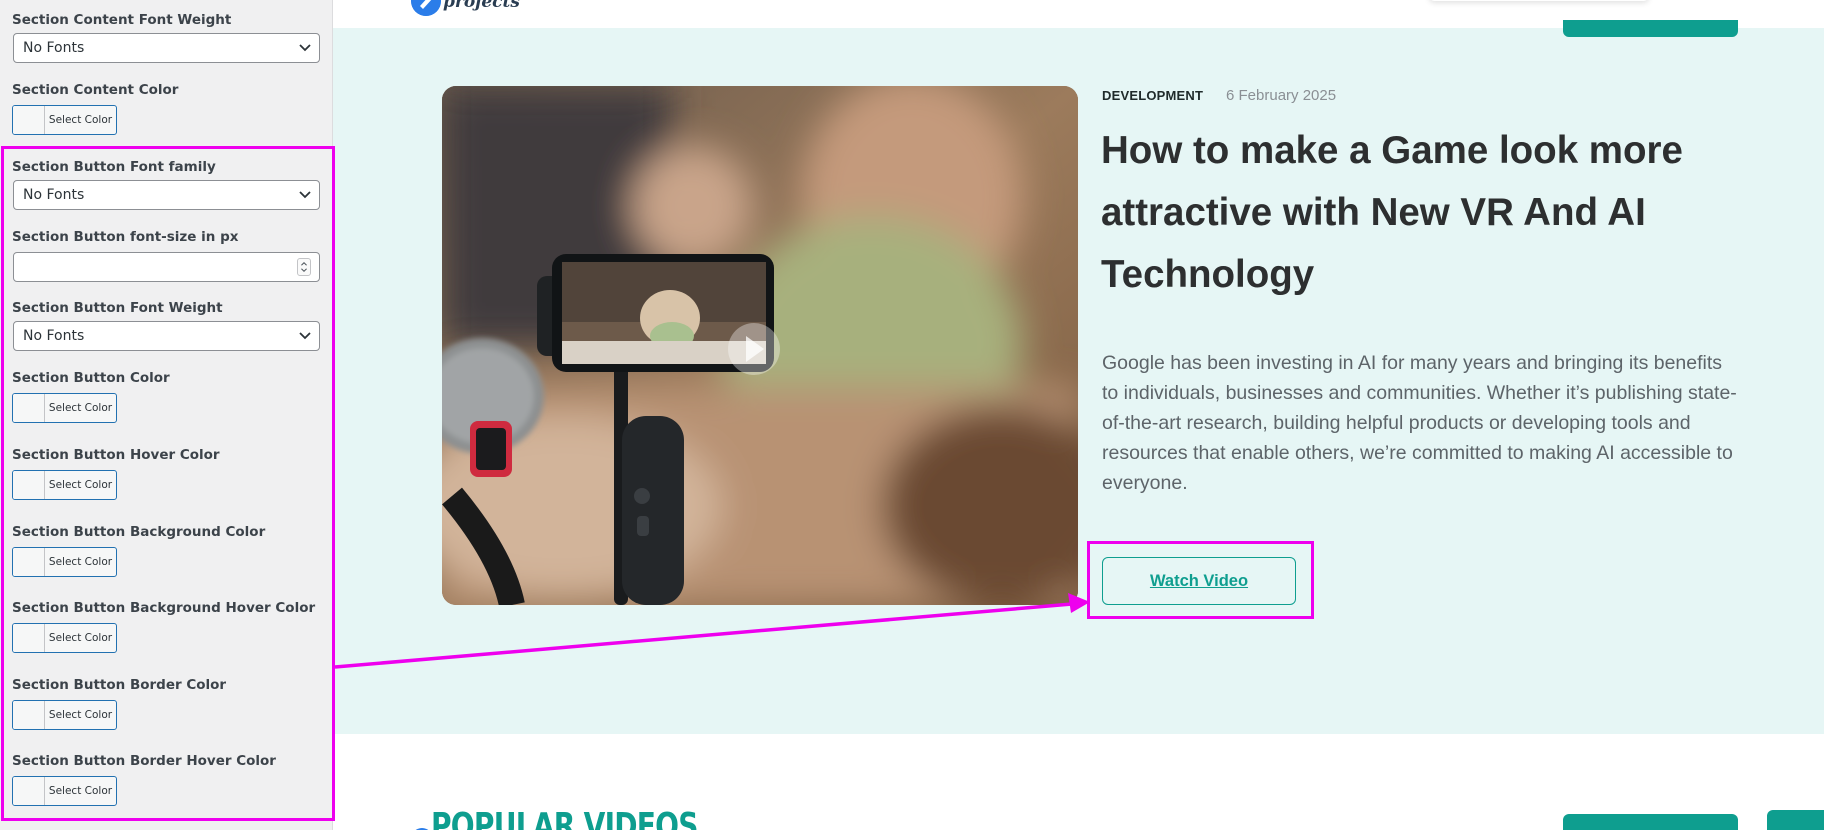  What do you see at coordinates (304, 267) in the screenshot?
I see `number-spinner-icon` at bounding box center [304, 267].